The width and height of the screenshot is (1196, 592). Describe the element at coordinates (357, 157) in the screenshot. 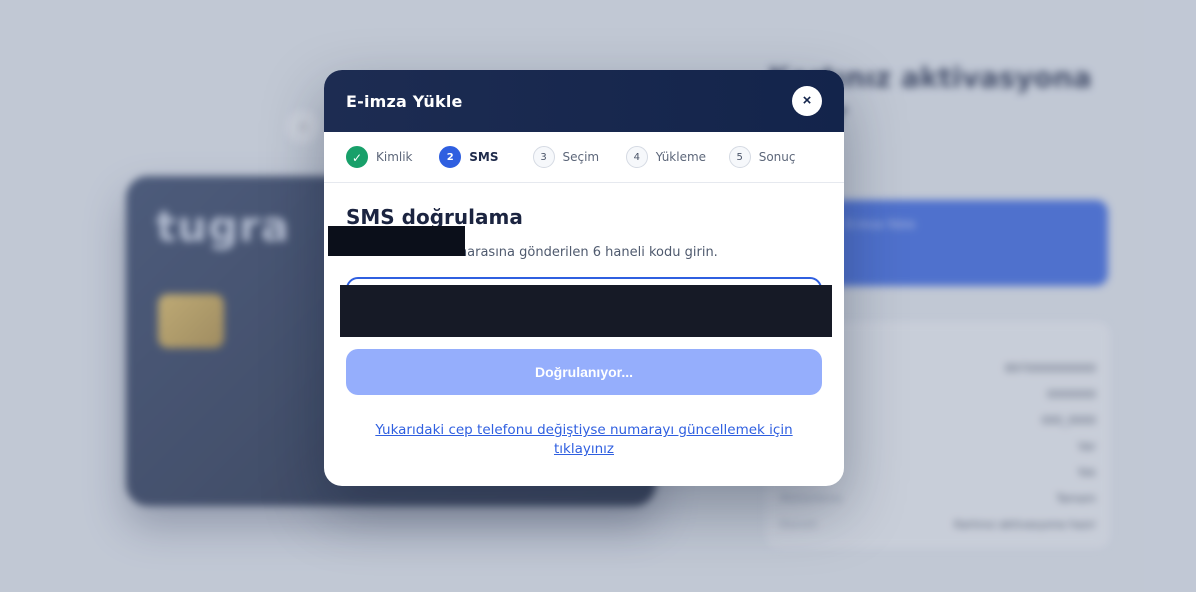

I see `check-icon: ✓` at that location.